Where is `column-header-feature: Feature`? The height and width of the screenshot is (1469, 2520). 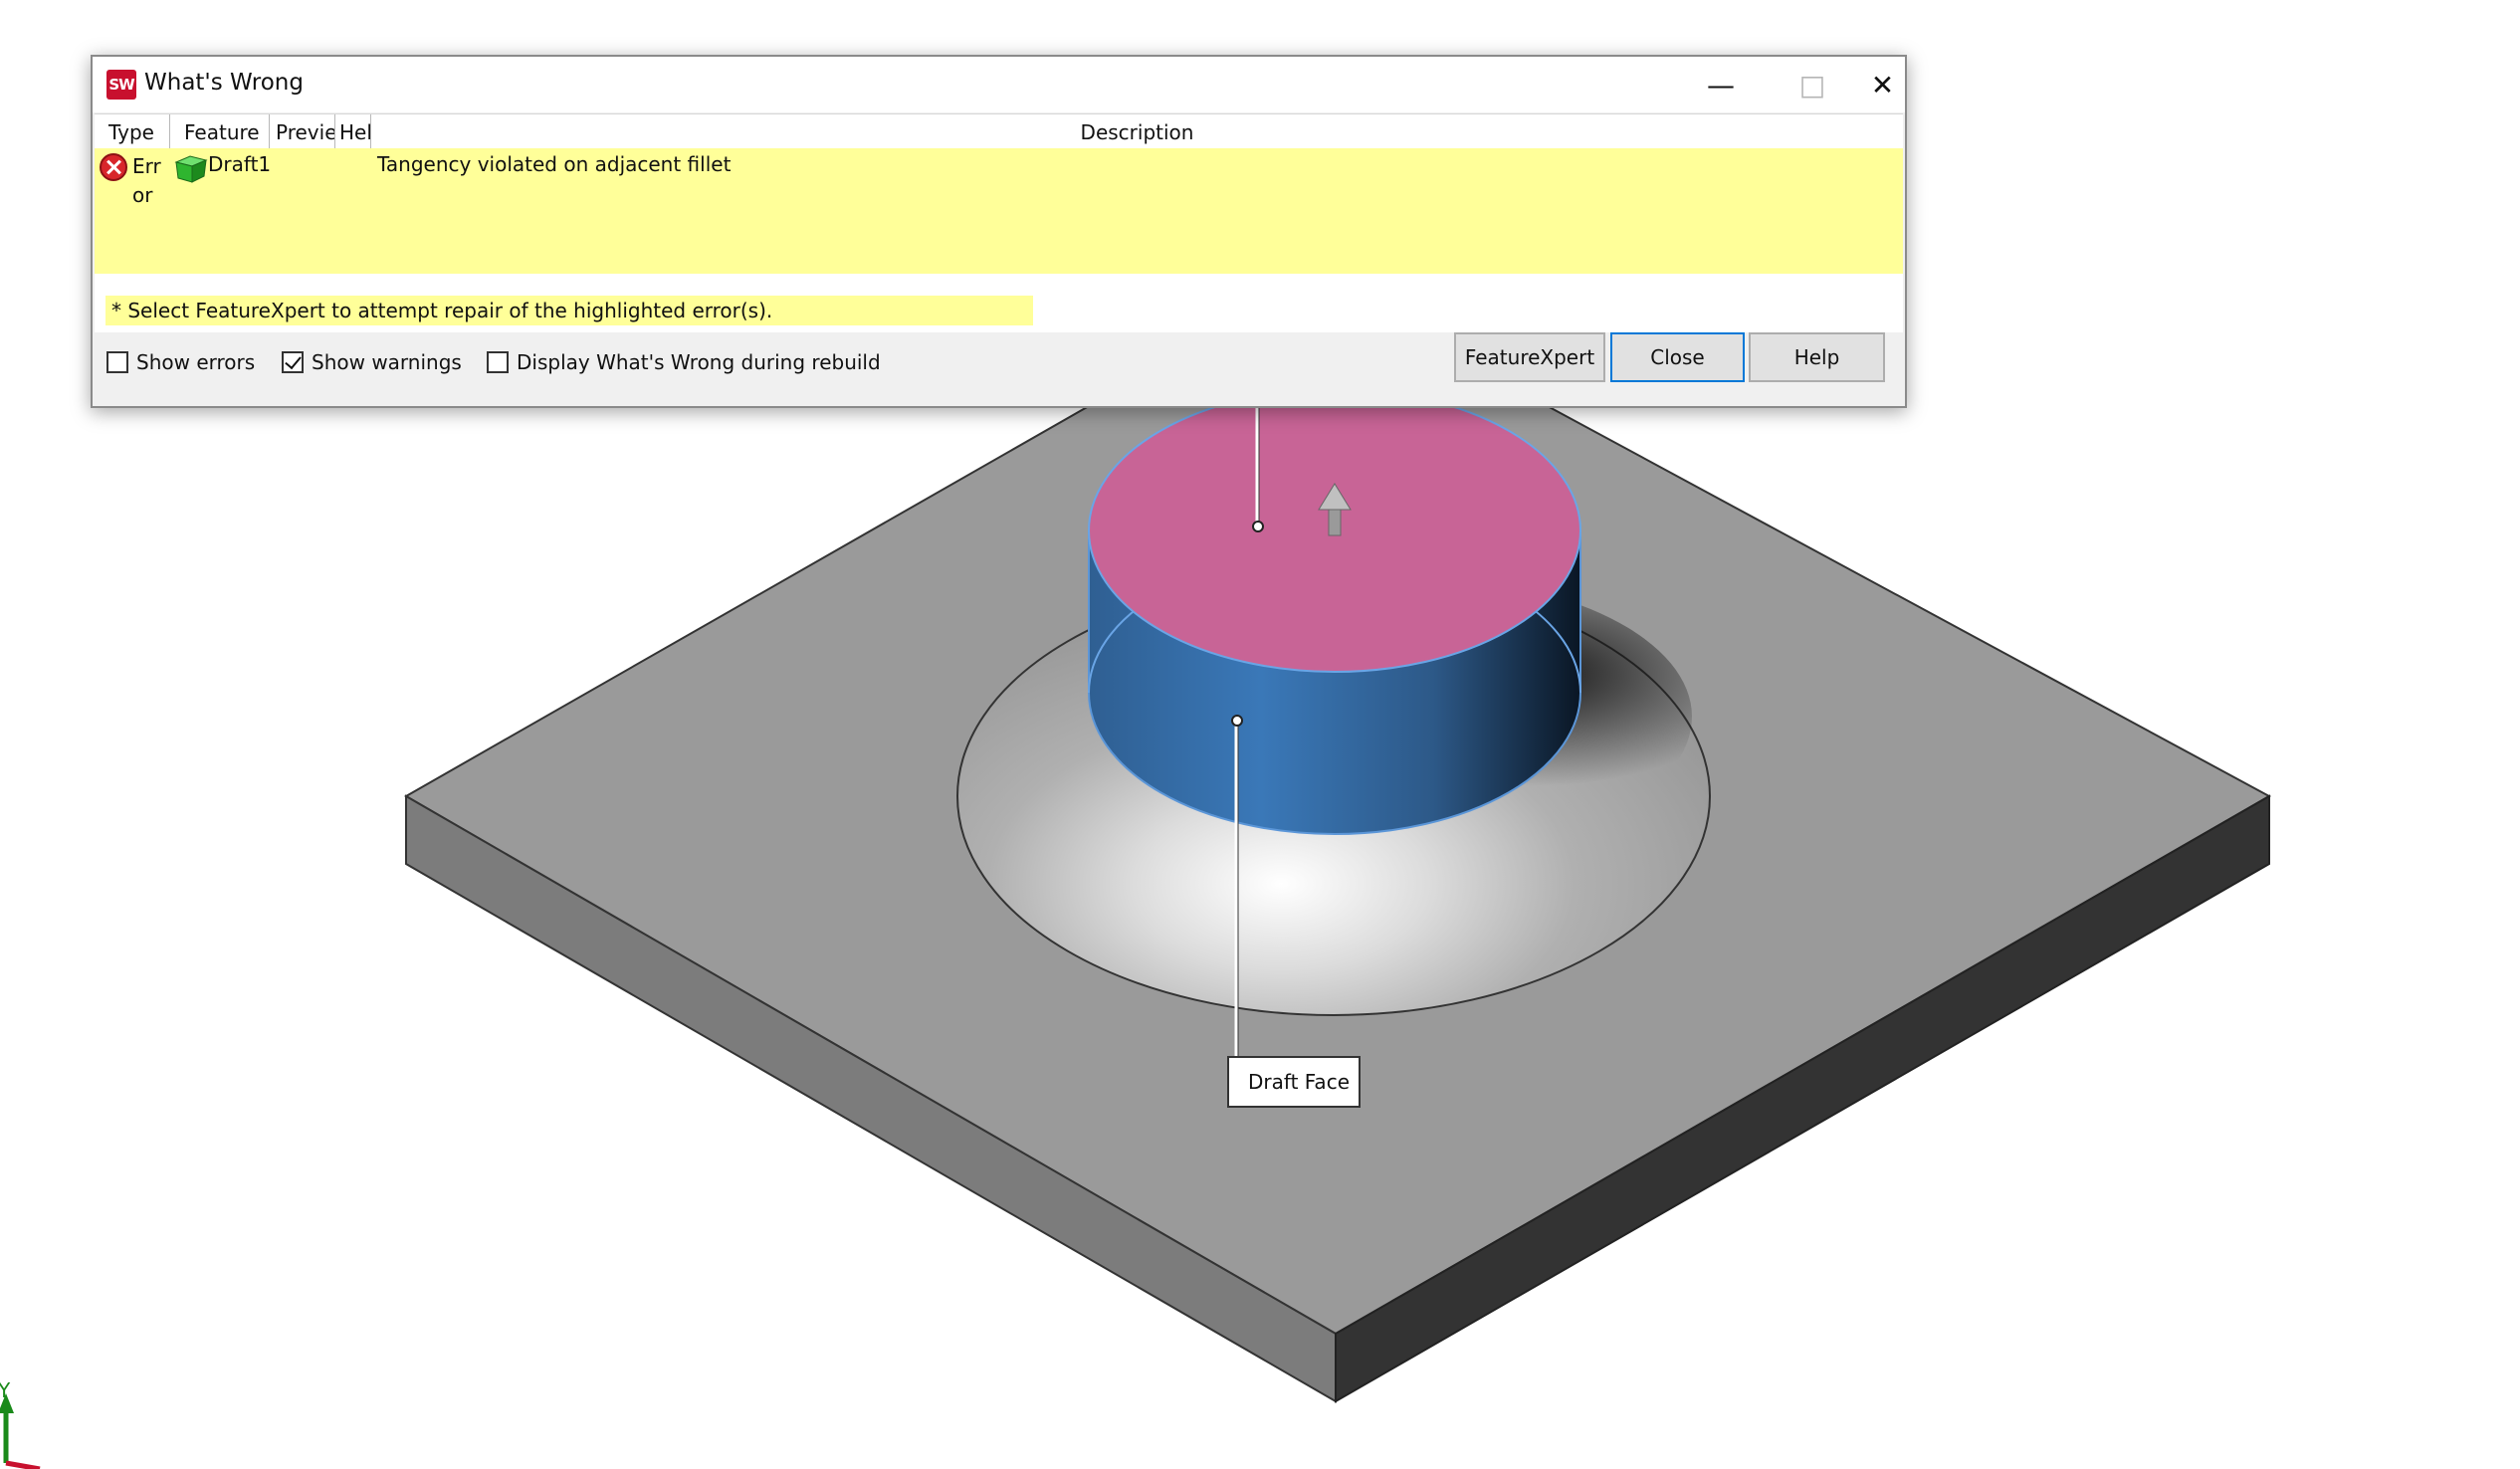 column-header-feature: Feature is located at coordinates (220, 131).